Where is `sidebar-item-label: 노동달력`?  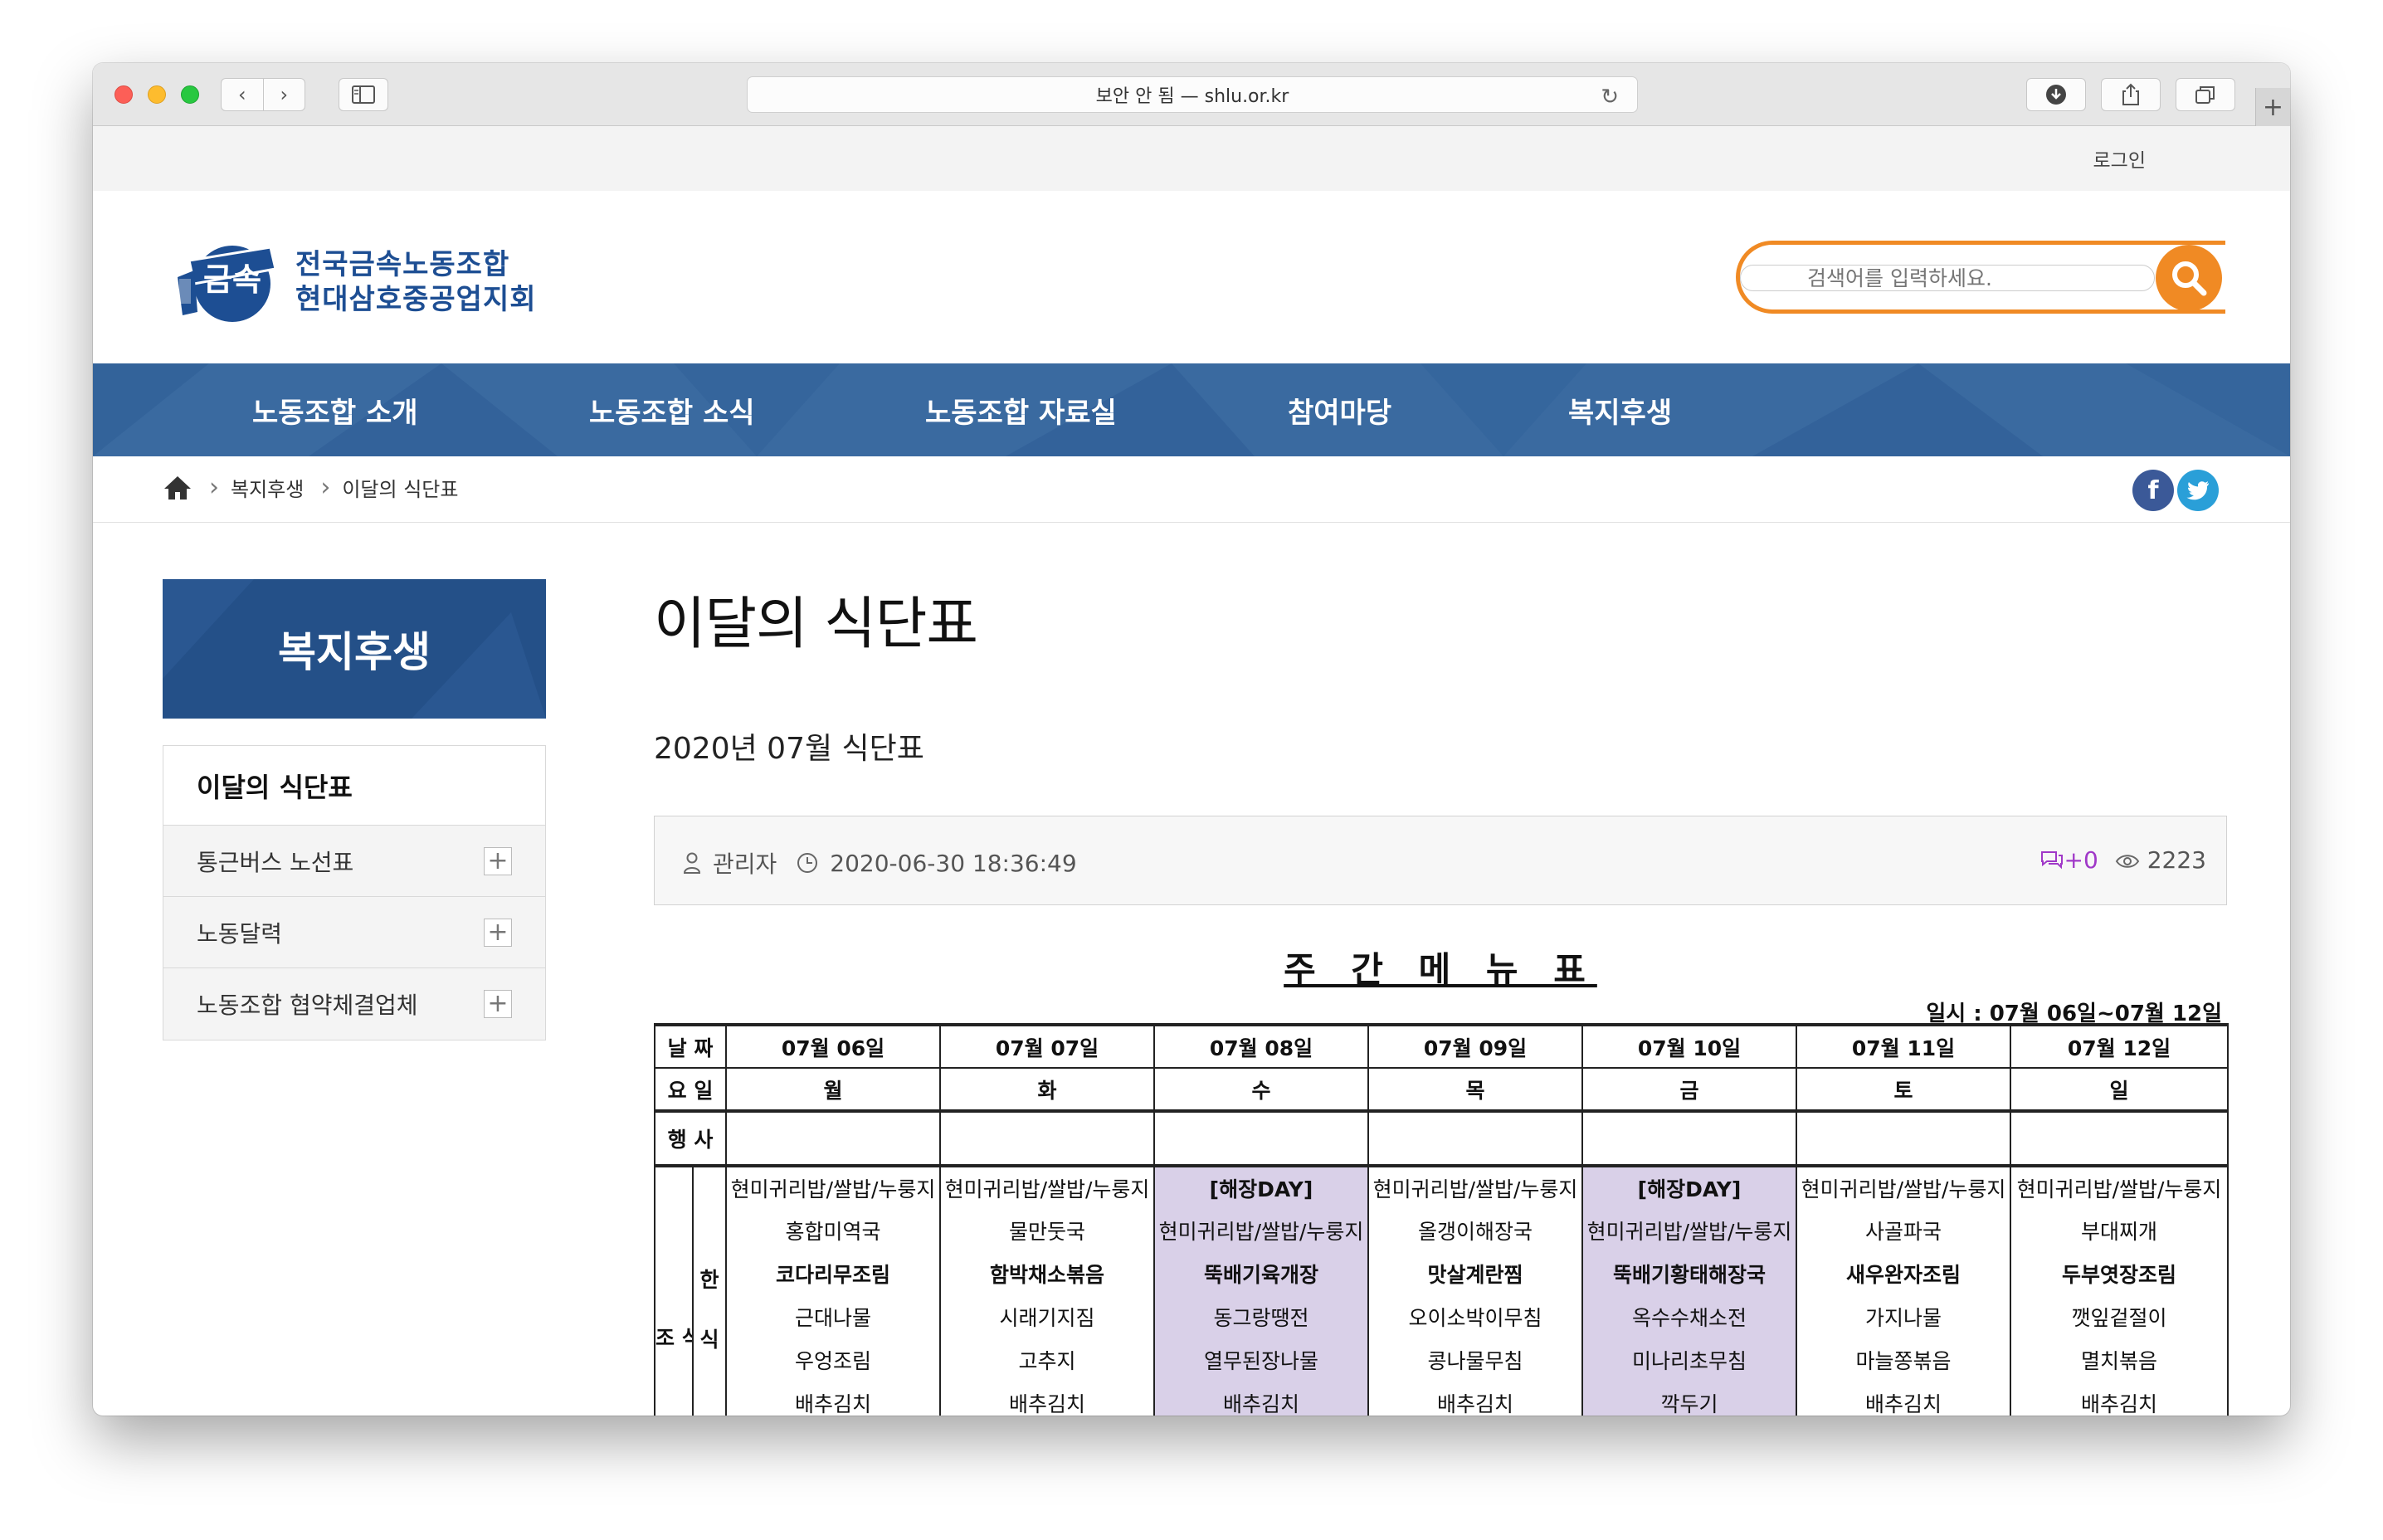 sidebar-item-label: 노동달력 is located at coordinates (240, 933).